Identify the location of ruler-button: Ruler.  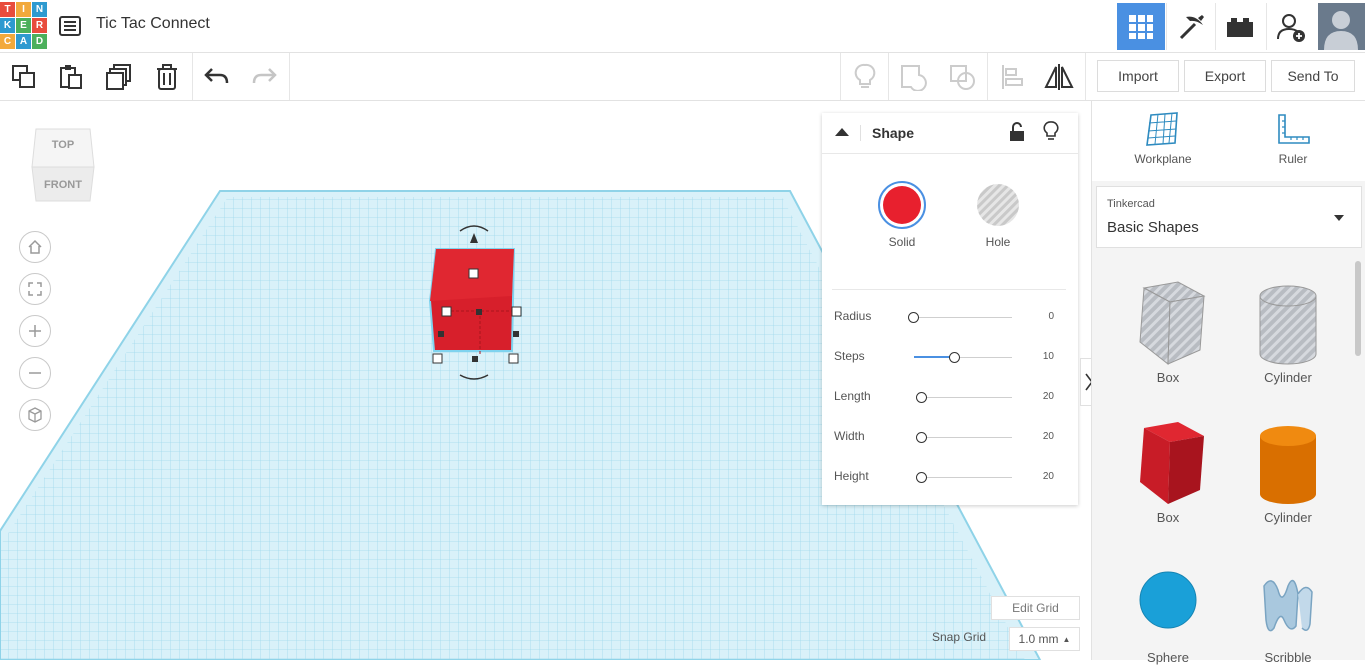
(1293, 138).